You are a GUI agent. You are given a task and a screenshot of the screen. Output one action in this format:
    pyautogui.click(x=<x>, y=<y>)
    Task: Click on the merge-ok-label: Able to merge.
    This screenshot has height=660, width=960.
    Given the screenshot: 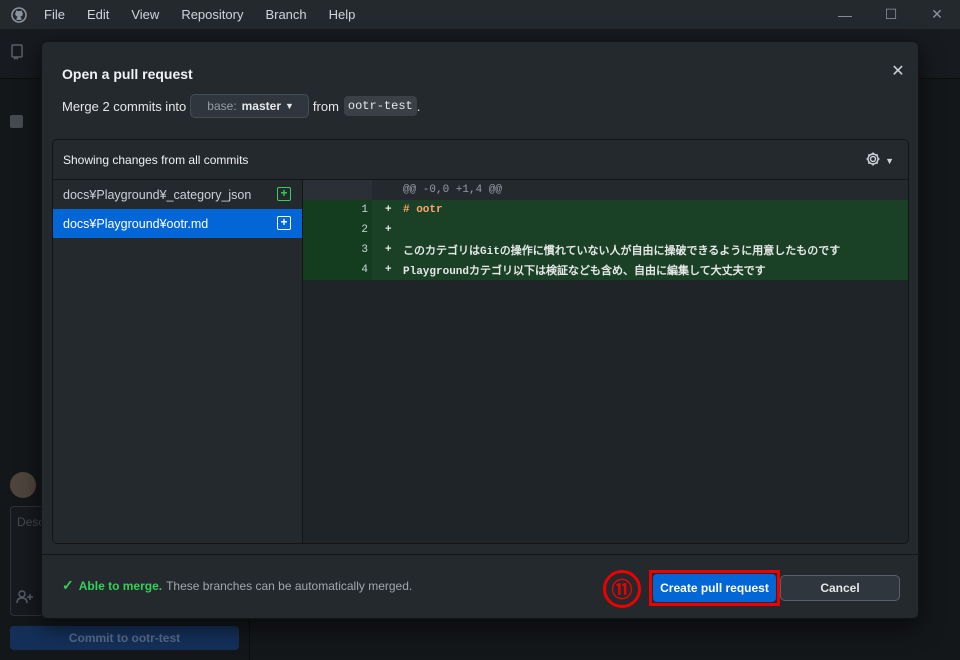 What is the action you would take?
    pyautogui.click(x=120, y=585)
    